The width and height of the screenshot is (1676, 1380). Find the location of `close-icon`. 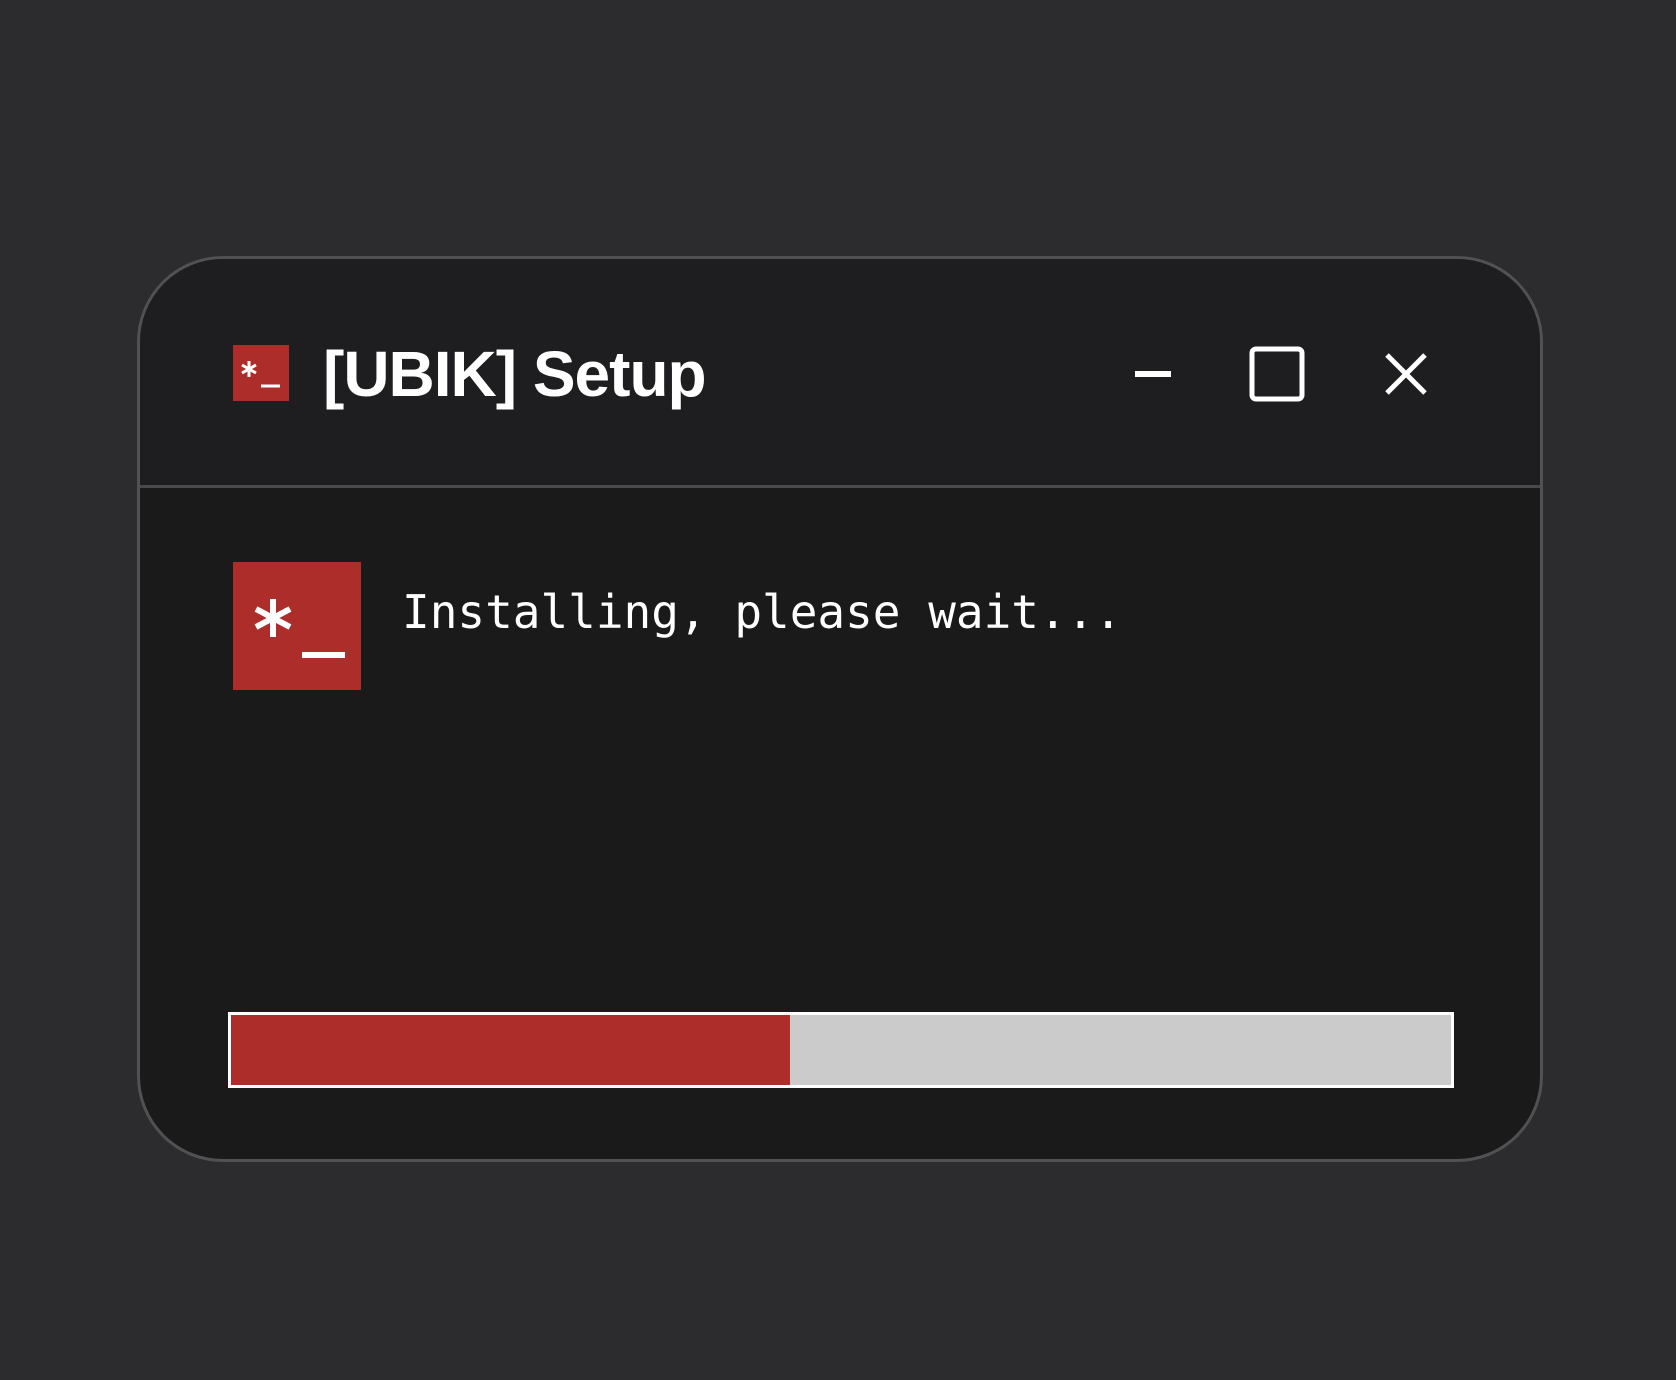

close-icon is located at coordinates (1406, 374).